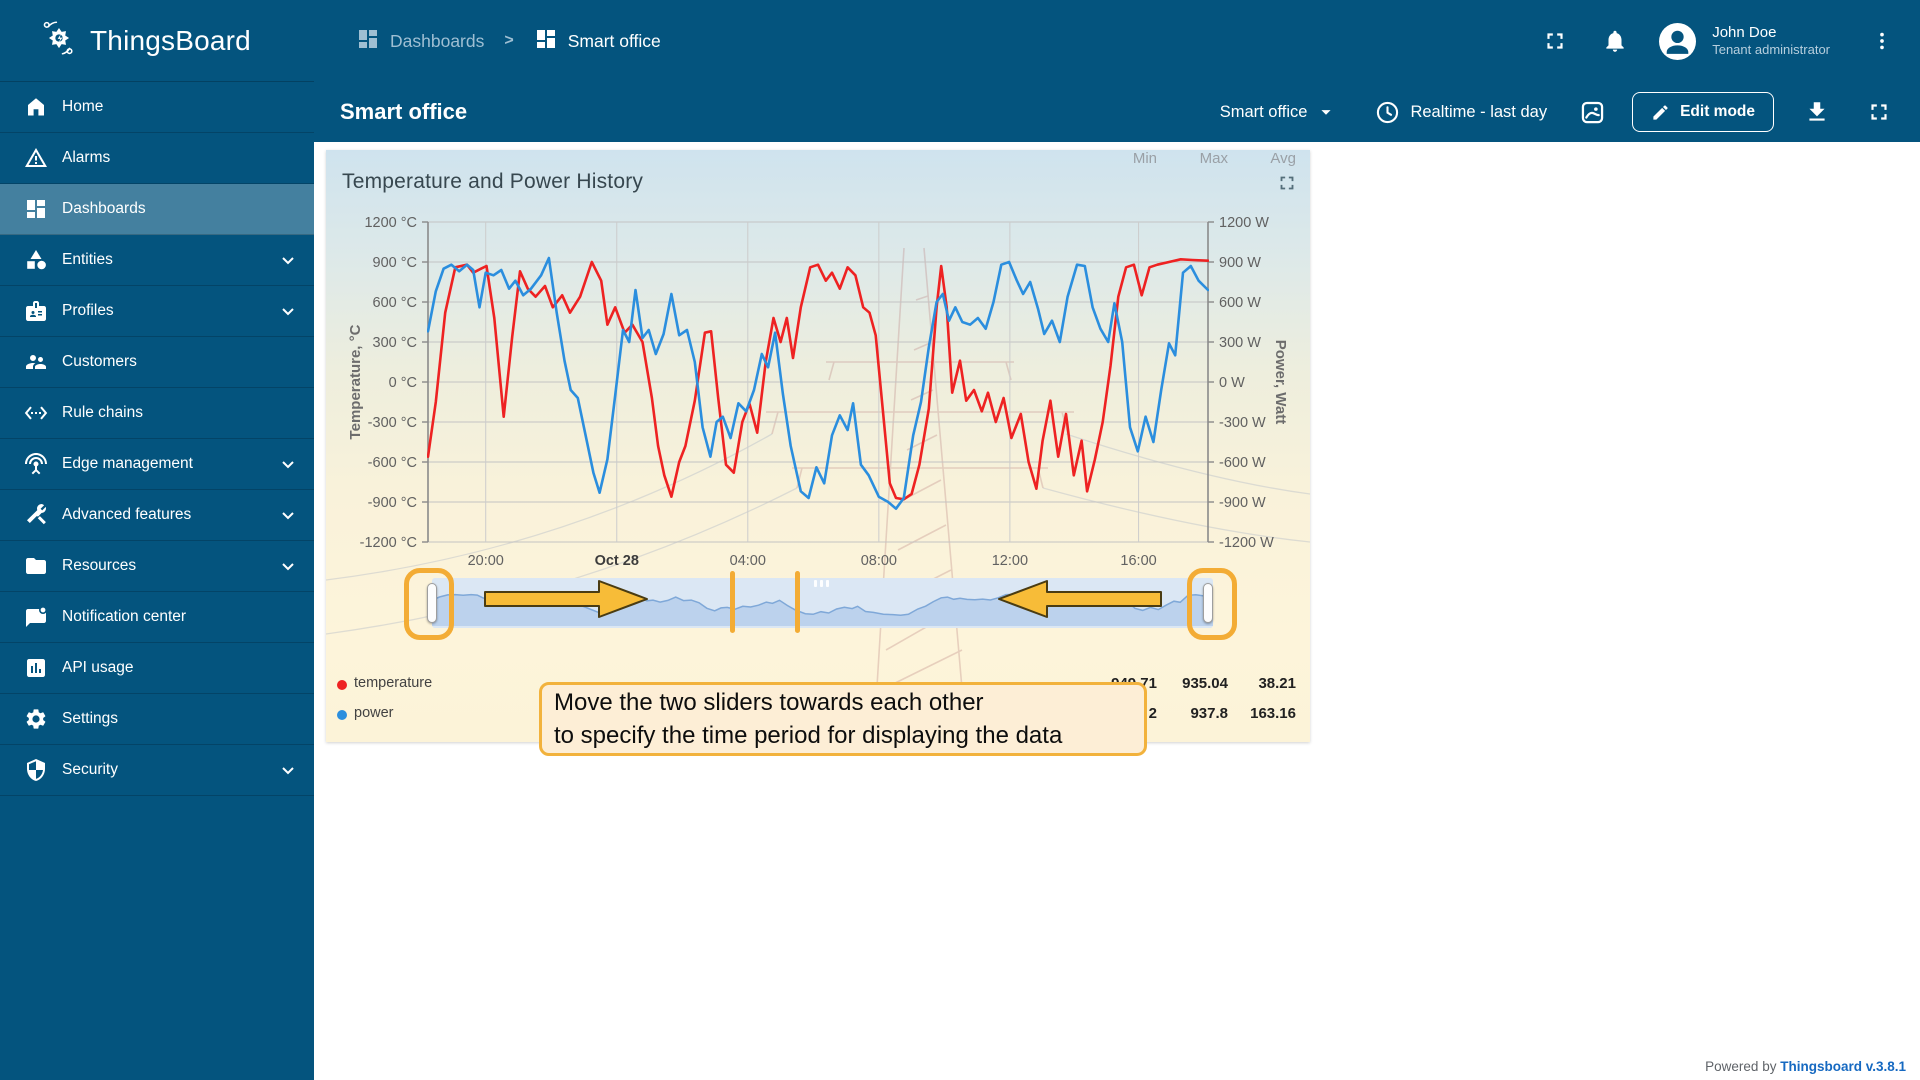 This screenshot has width=1920, height=1080. Describe the element at coordinates (157, 770) in the screenshot. I see `sidebar-item-security: Security` at that location.